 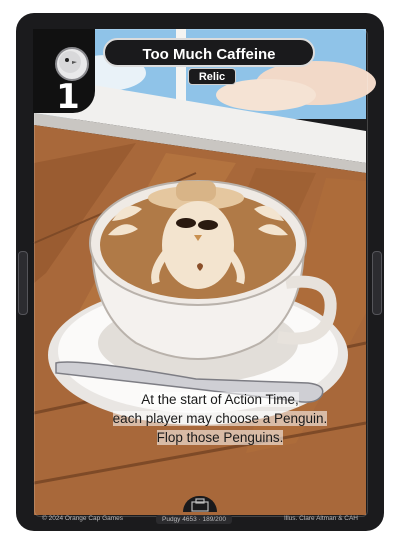 I want to click on right-notch, so click(x=377, y=283).